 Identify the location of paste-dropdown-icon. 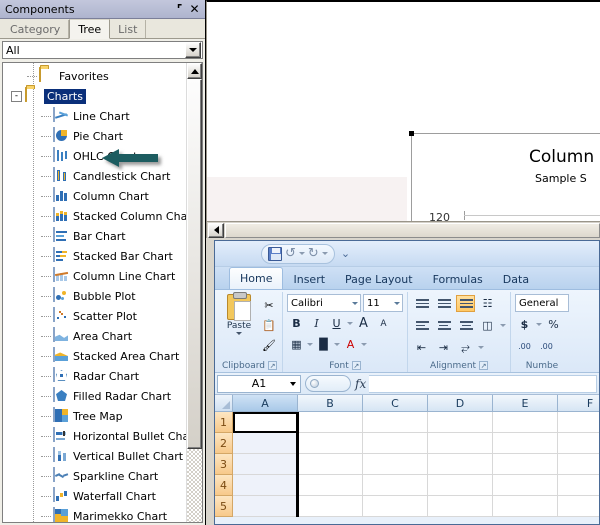
(239, 333).